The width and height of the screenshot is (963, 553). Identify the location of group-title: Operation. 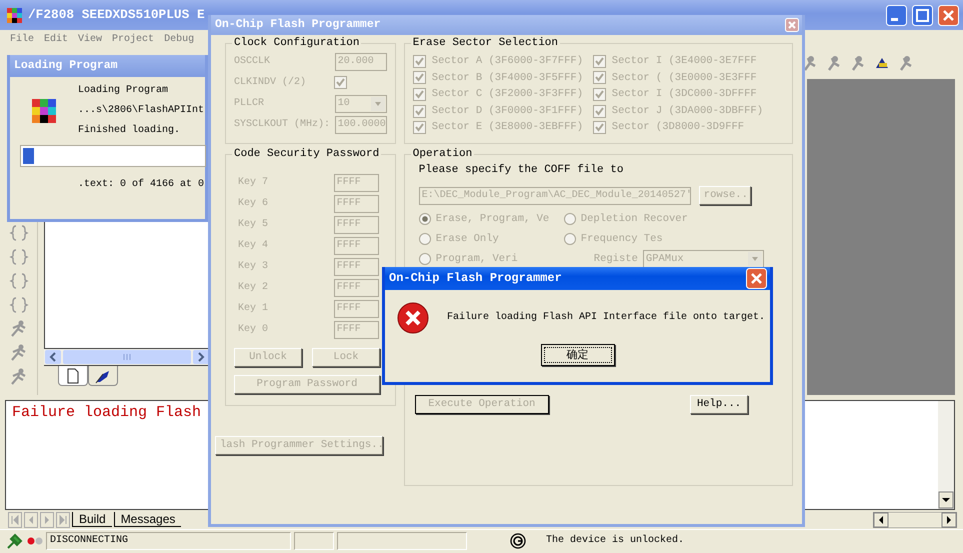
(443, 154).